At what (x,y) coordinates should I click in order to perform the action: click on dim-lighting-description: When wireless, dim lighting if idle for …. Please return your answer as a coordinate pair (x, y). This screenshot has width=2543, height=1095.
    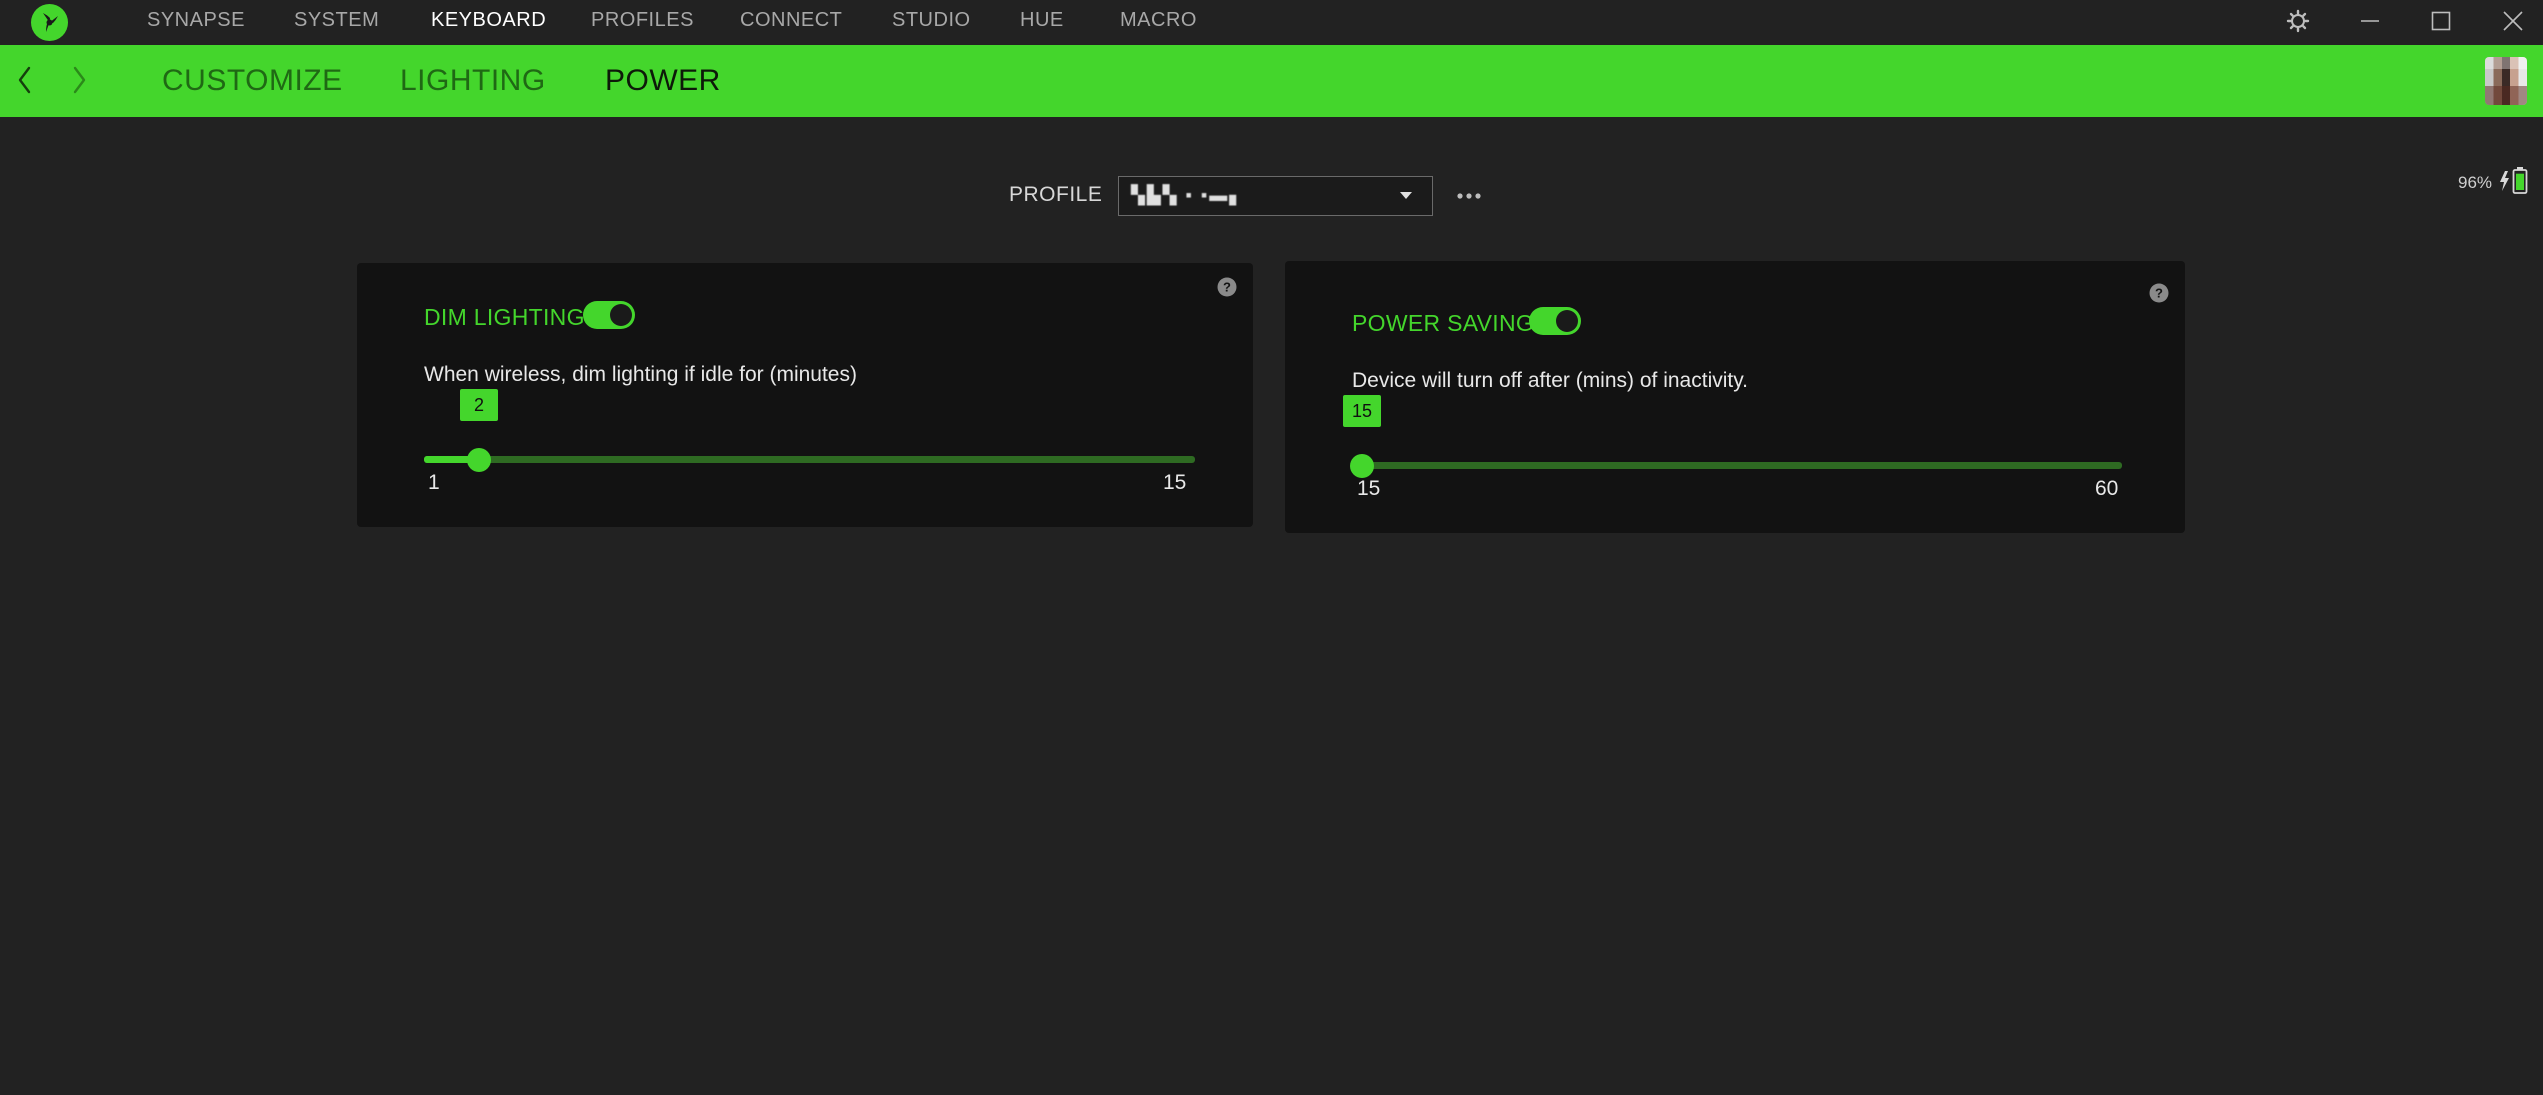
    Looking at the image, I should click on (640, 374).